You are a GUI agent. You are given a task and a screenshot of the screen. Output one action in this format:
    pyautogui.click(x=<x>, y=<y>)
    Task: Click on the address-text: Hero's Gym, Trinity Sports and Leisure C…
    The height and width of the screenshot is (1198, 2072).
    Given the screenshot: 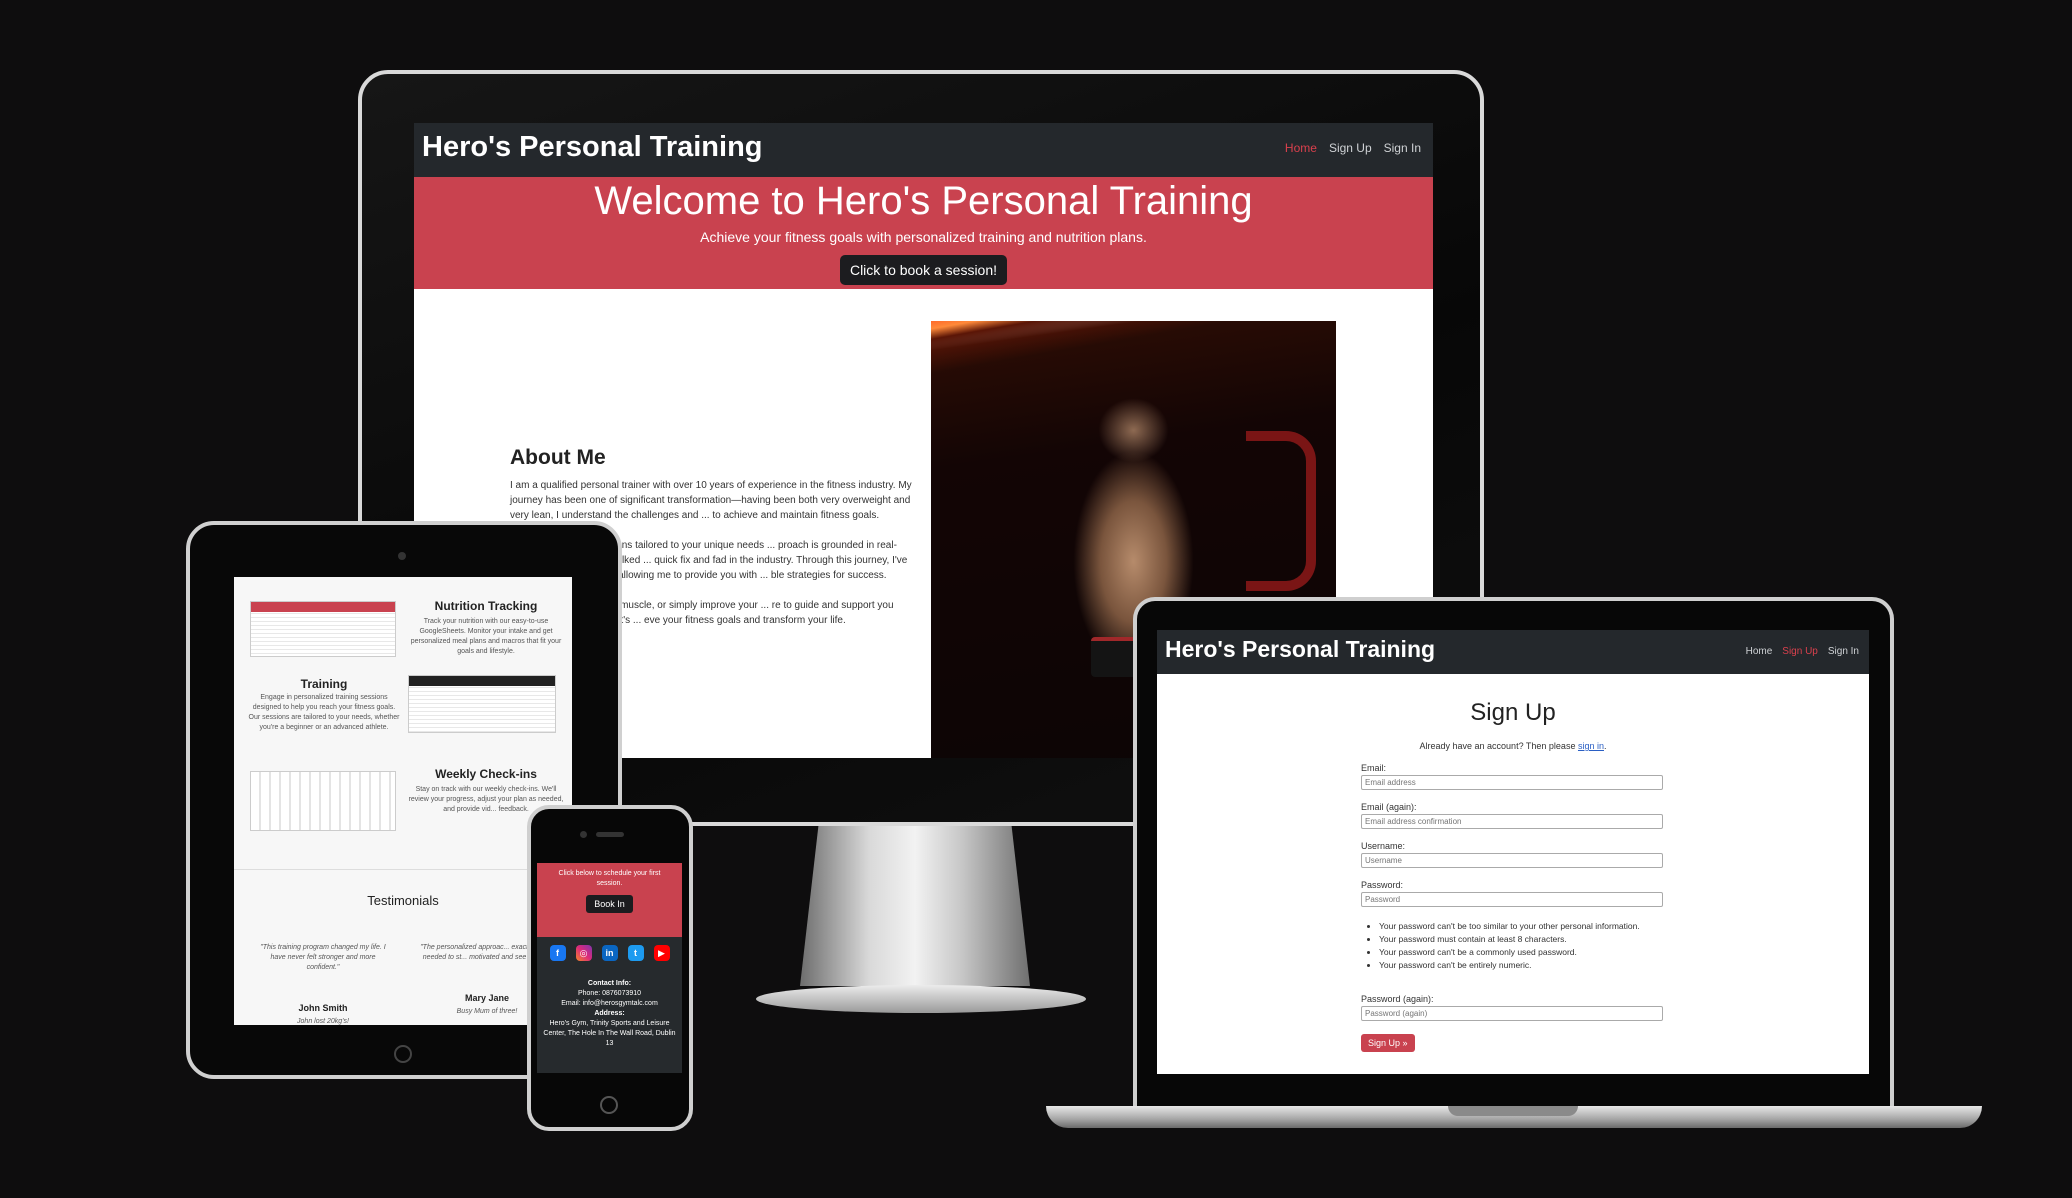 What is the action you would take?
    pyautogui.click(x=609, y=1033)
    